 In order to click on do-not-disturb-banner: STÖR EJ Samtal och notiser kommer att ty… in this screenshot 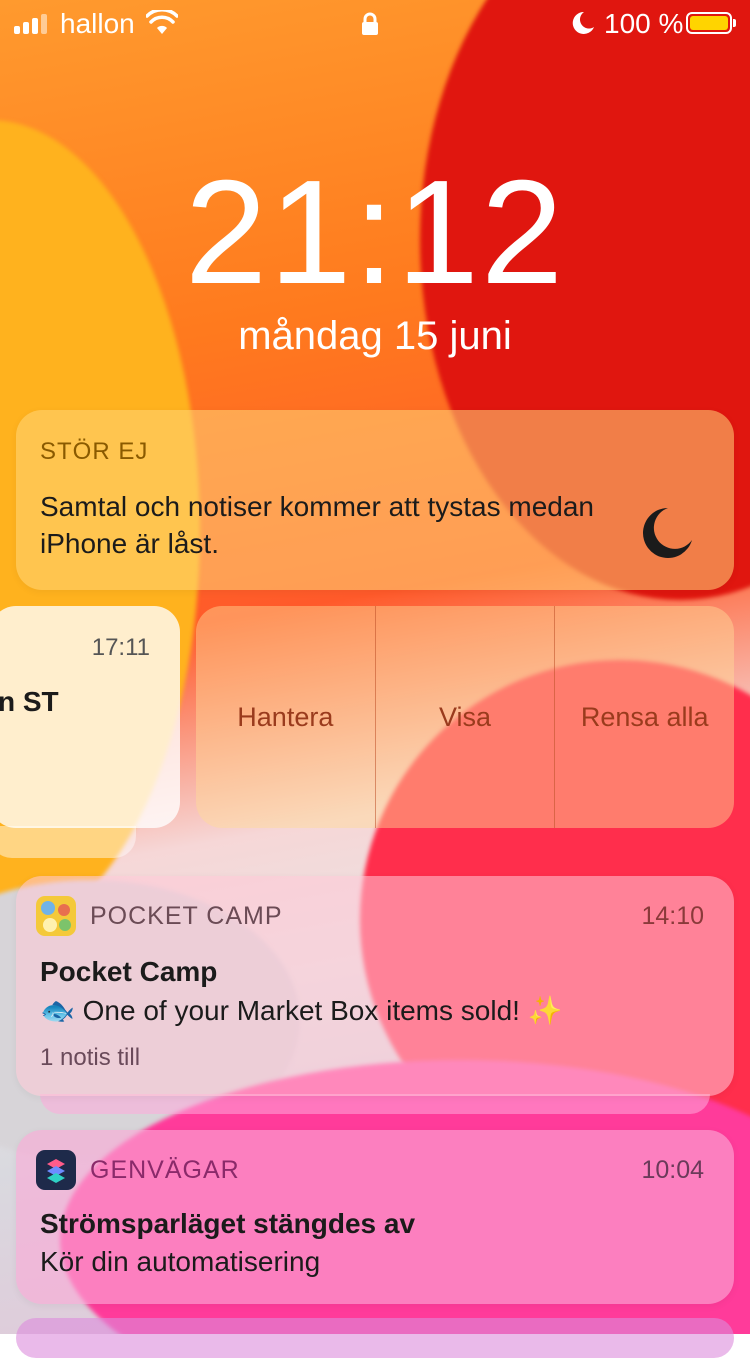, I will do `click(375, 500)`.